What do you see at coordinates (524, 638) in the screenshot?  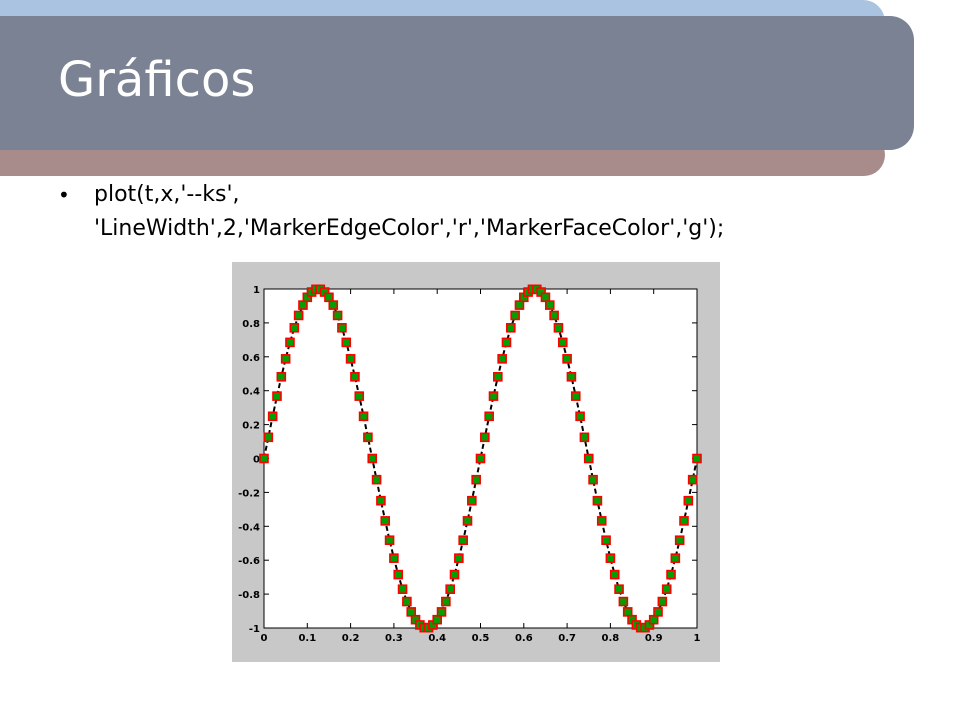 I see `x-tick-label: 0.6` at bounding box center [524, 638].